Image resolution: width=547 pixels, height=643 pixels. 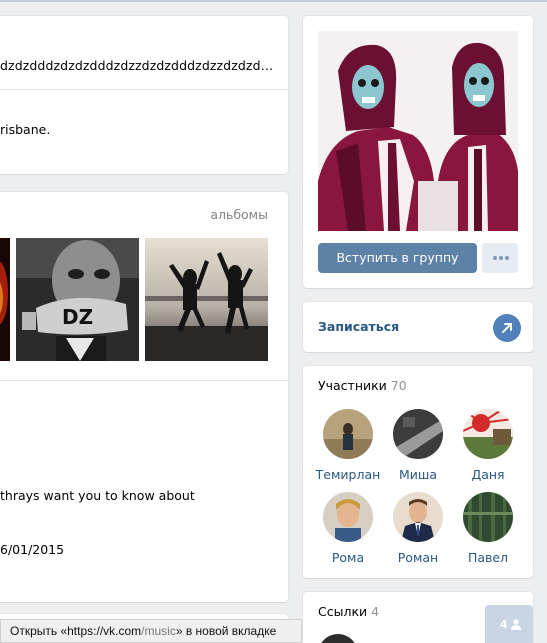 What do you see at coordinates (77, 317) in the screenshot?
I see `svg-text: DZ` at bounding box center [77, 317].